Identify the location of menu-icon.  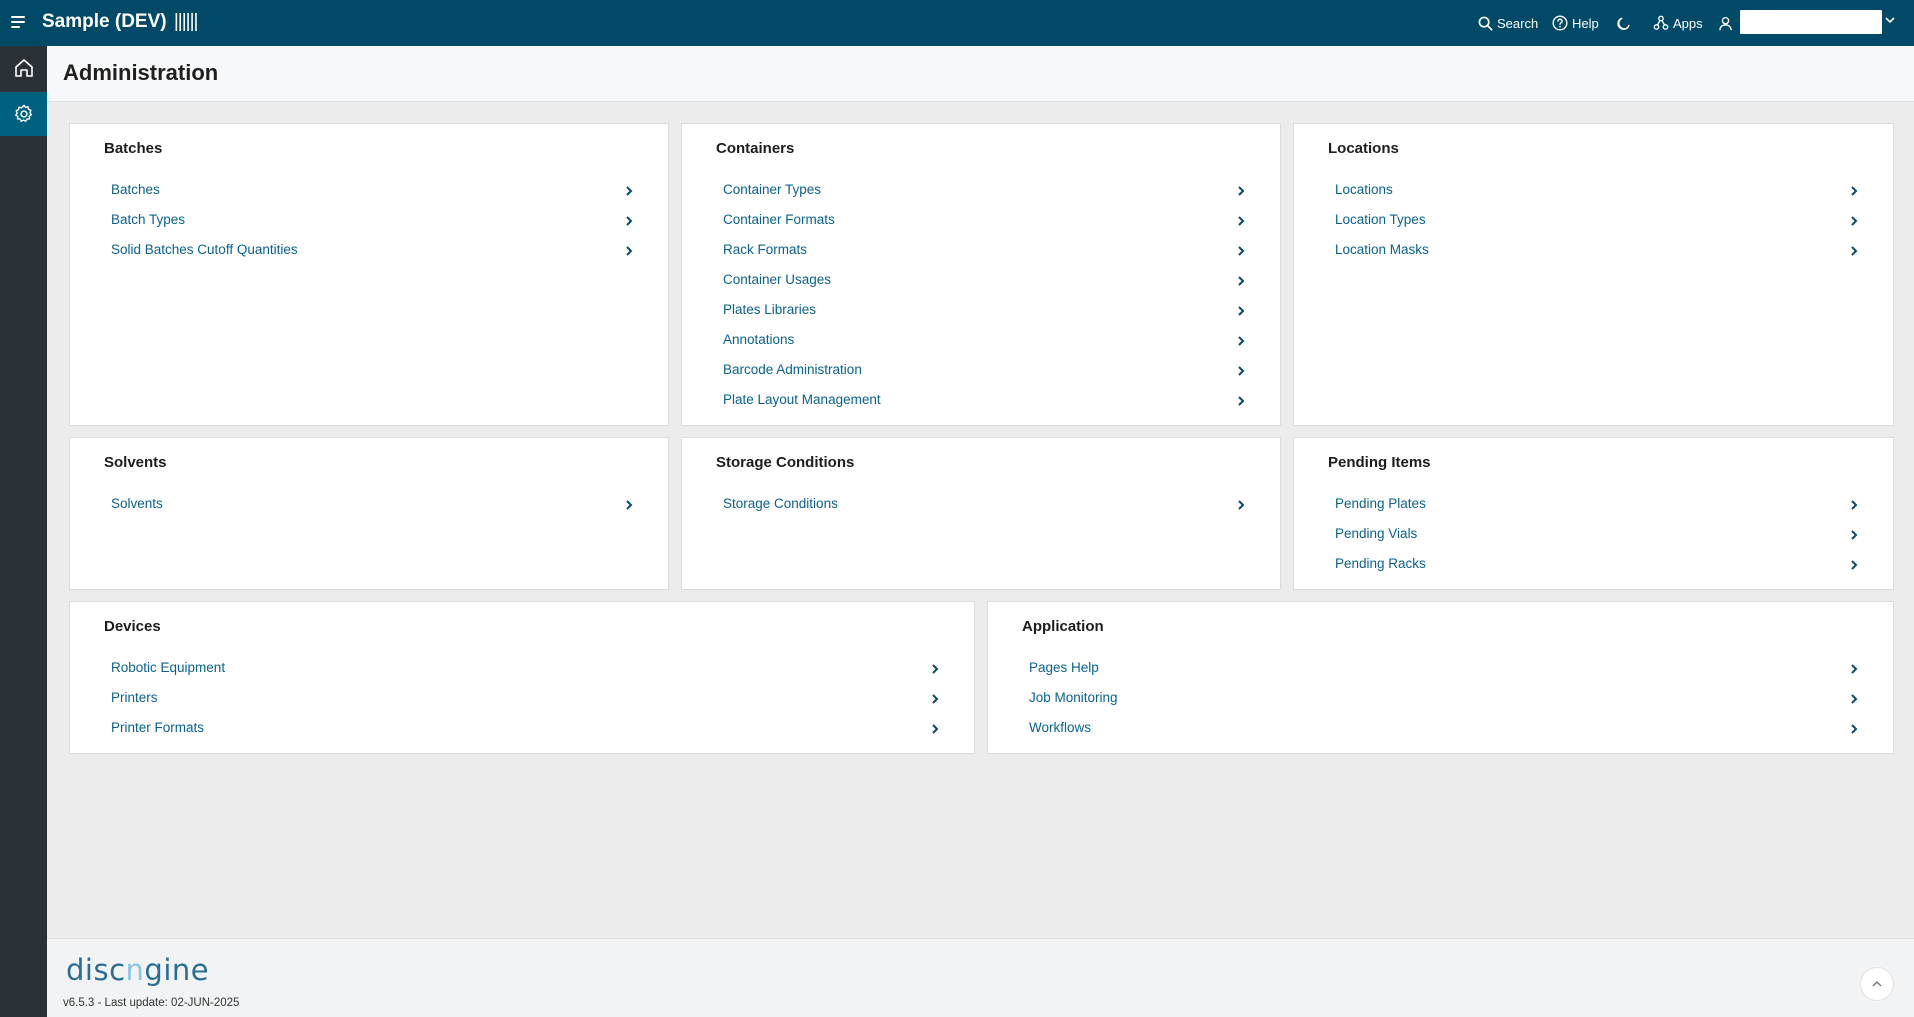
(18, 22).